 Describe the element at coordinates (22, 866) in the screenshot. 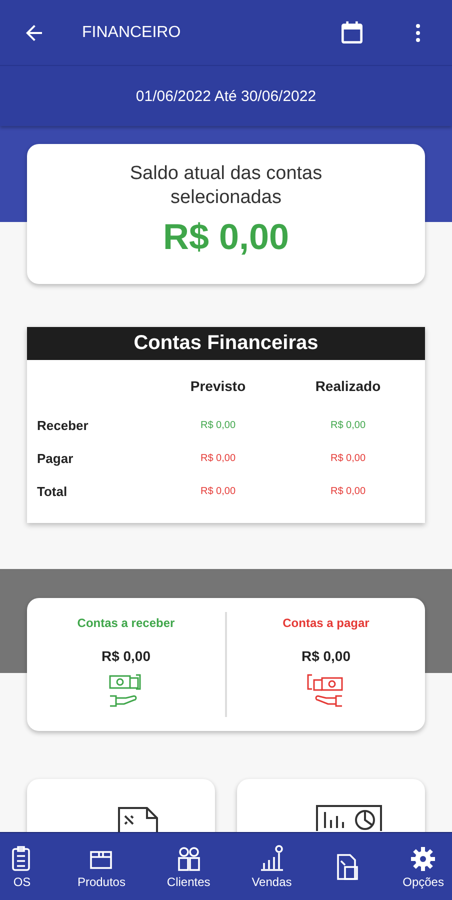

I see `nav-item: OS` at that location.